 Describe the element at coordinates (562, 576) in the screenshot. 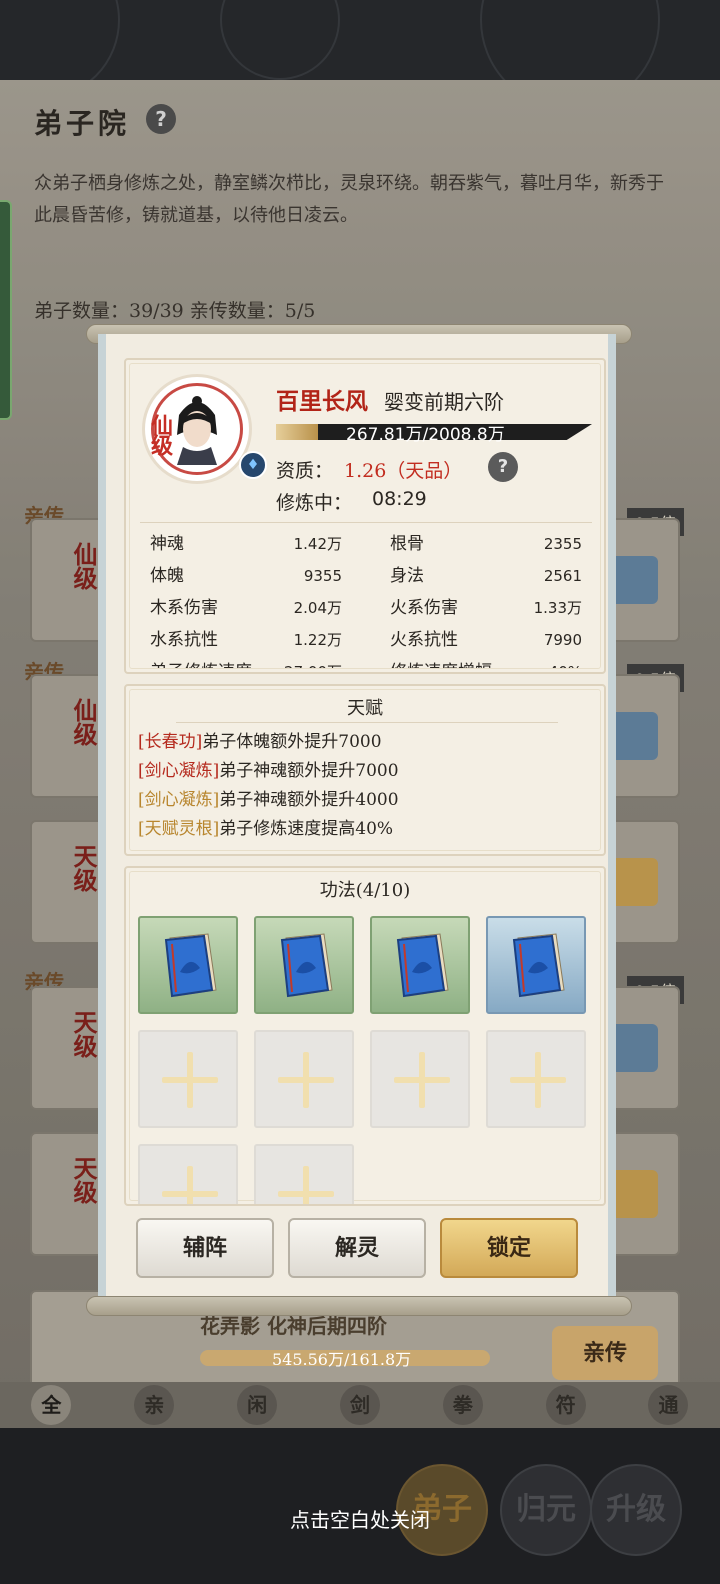

I see `stat-value: 2561` at that location.